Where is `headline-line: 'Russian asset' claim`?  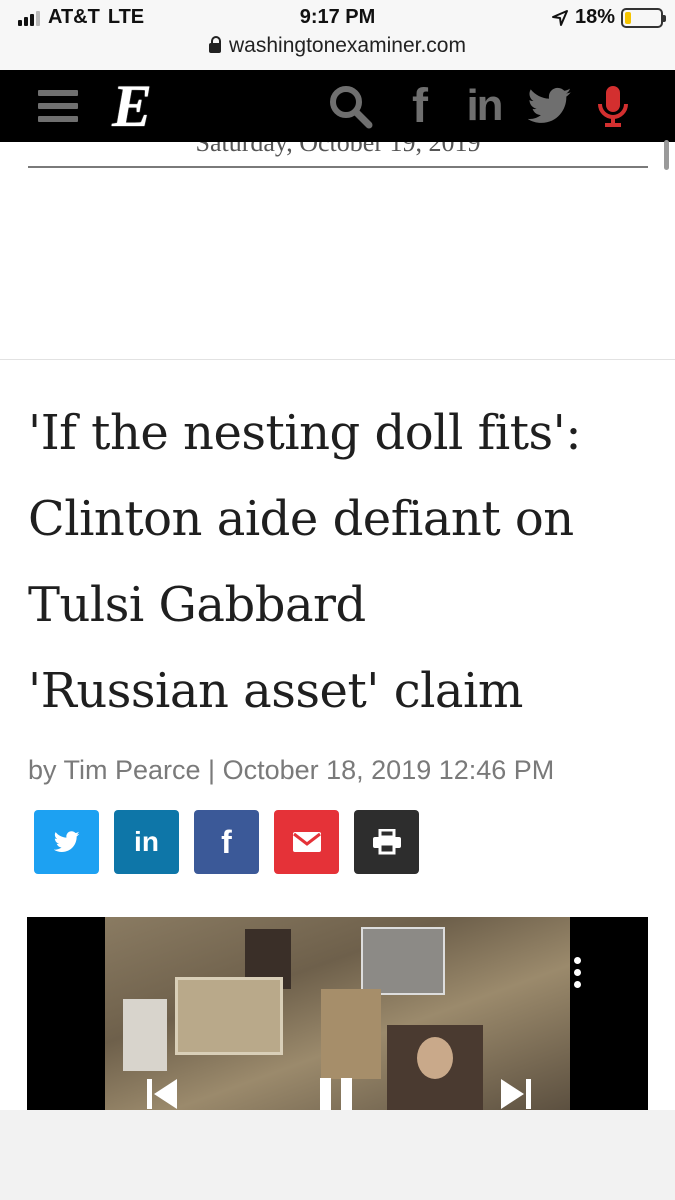 headline-line: 'Russian asset' claim is located at coordinates (275, 691).